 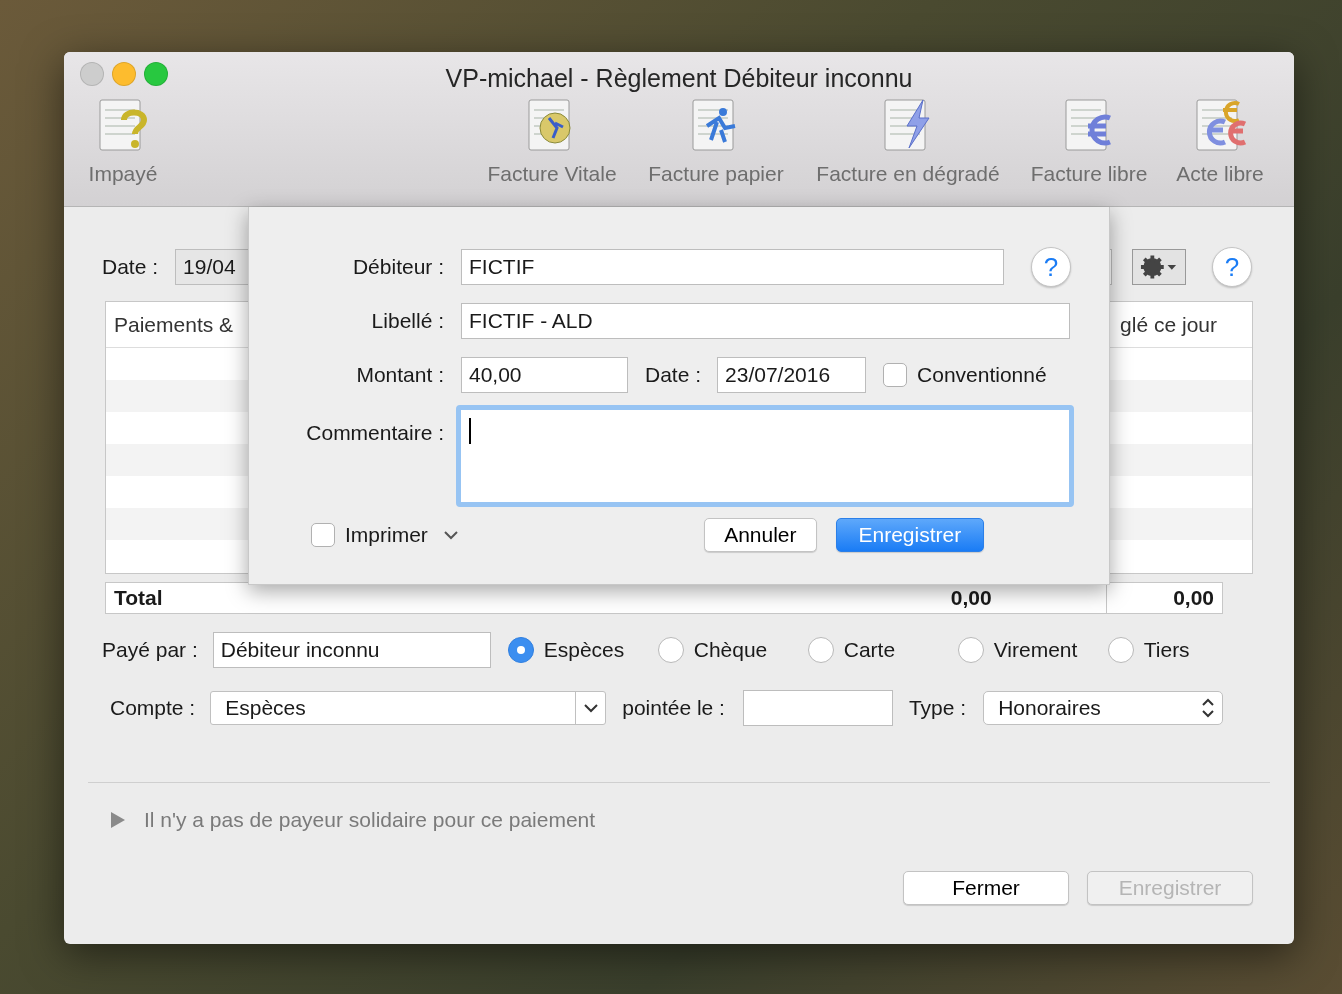 What do you see at coordinates (792, 375) in the screenshot?
I see `date-field: 23/07/2016` at bounding box center [792, 375].